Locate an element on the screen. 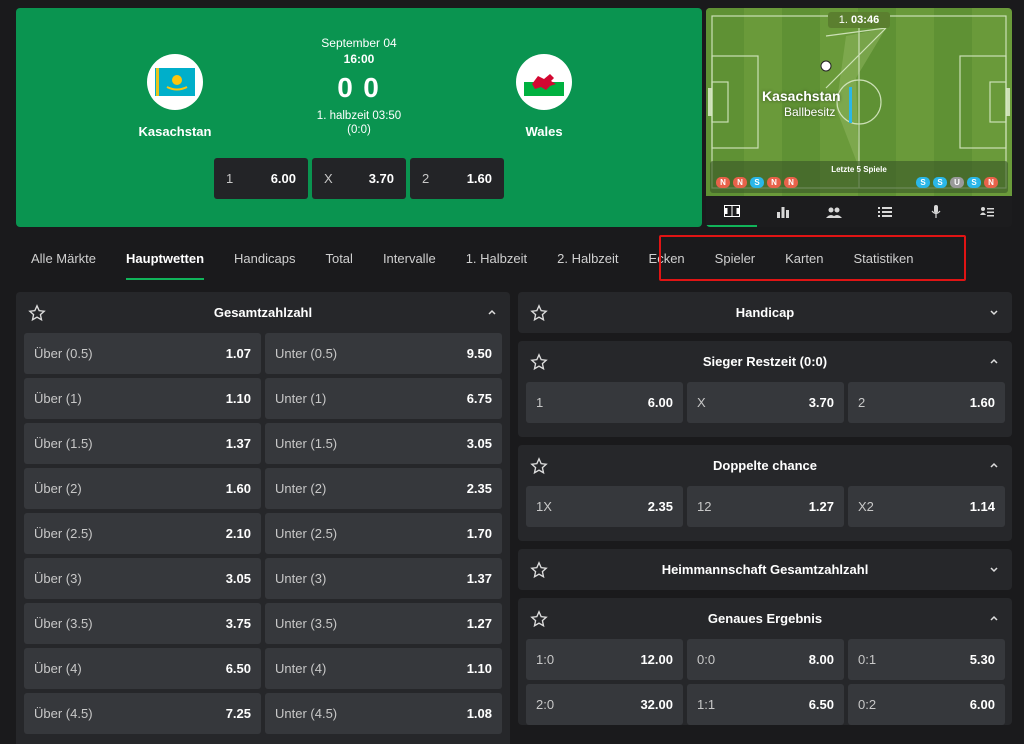  odd-cell-under: Unter (1.5) 3.05 is located at coordinates (383, 443).